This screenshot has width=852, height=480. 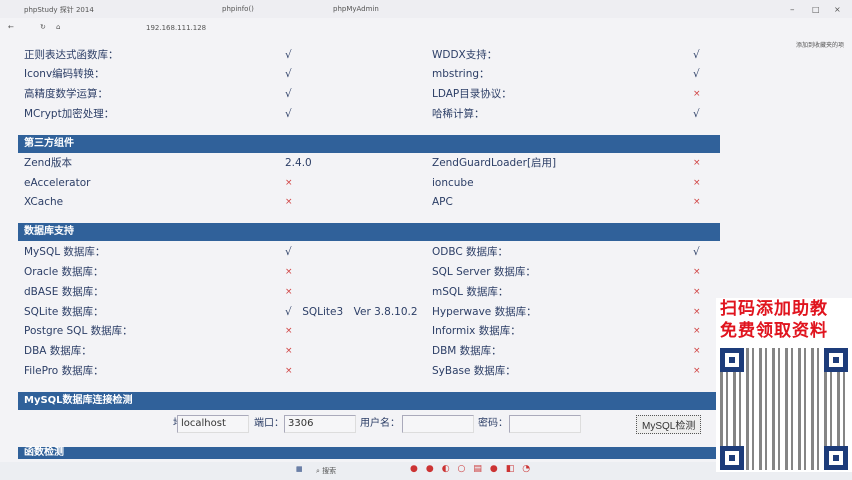 What do you see at coordinates (837, 9) in the screenshot?
I see `close-icon: ×` at bounding box center [837, 9].